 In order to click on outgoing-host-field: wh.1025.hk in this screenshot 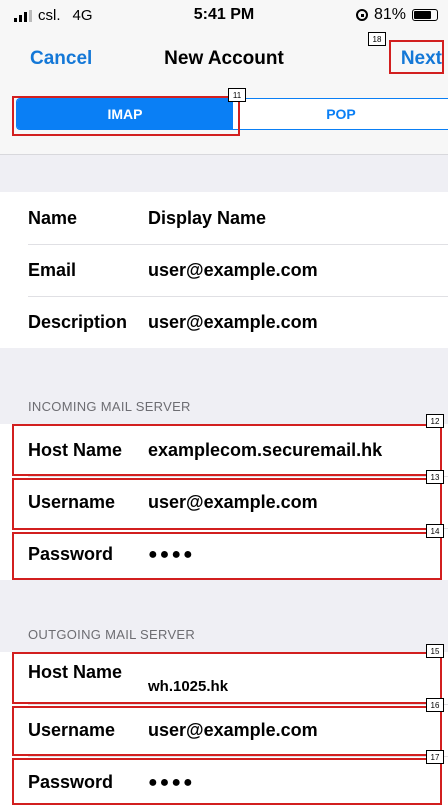, I will do `click(188, 686)`.